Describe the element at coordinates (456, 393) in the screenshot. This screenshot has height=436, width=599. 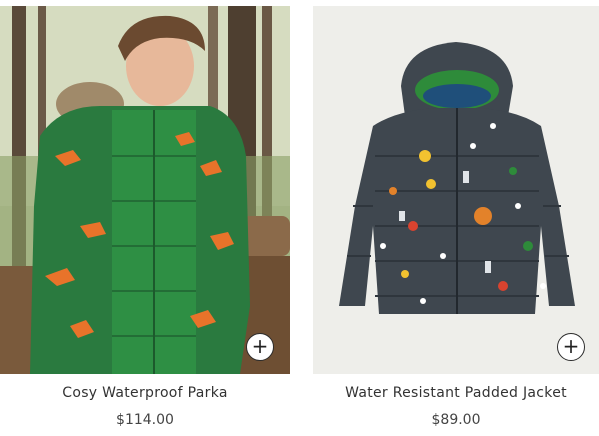
I see `product-title: Water Resistant Padded Jacket` at that location.